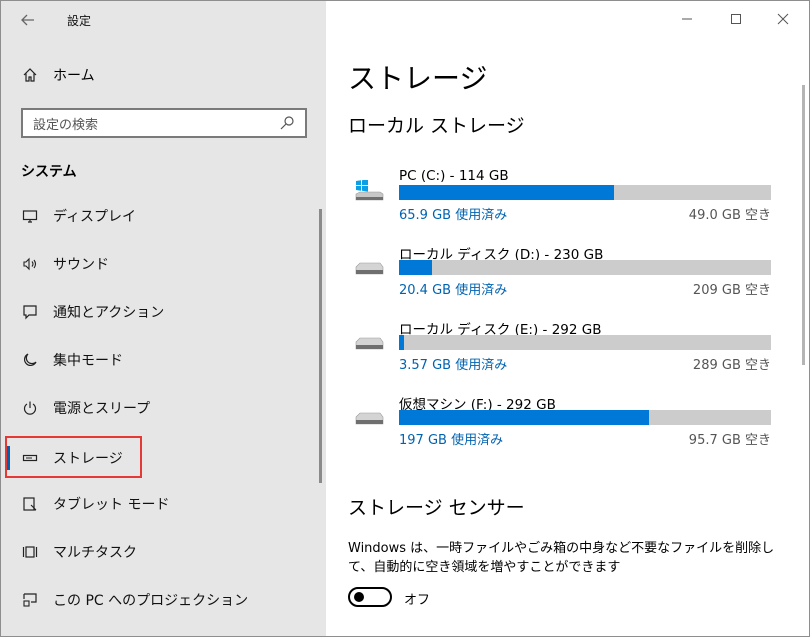  Describe the element at coordinates (729, 440) in the screenshot. I see `free-space: 95.7 GB 空き` at that location.